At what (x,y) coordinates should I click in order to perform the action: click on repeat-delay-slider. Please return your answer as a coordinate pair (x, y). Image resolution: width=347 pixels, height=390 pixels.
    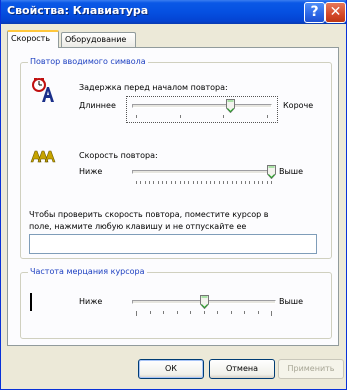
    Looking at the image, I should click on (202, 110).